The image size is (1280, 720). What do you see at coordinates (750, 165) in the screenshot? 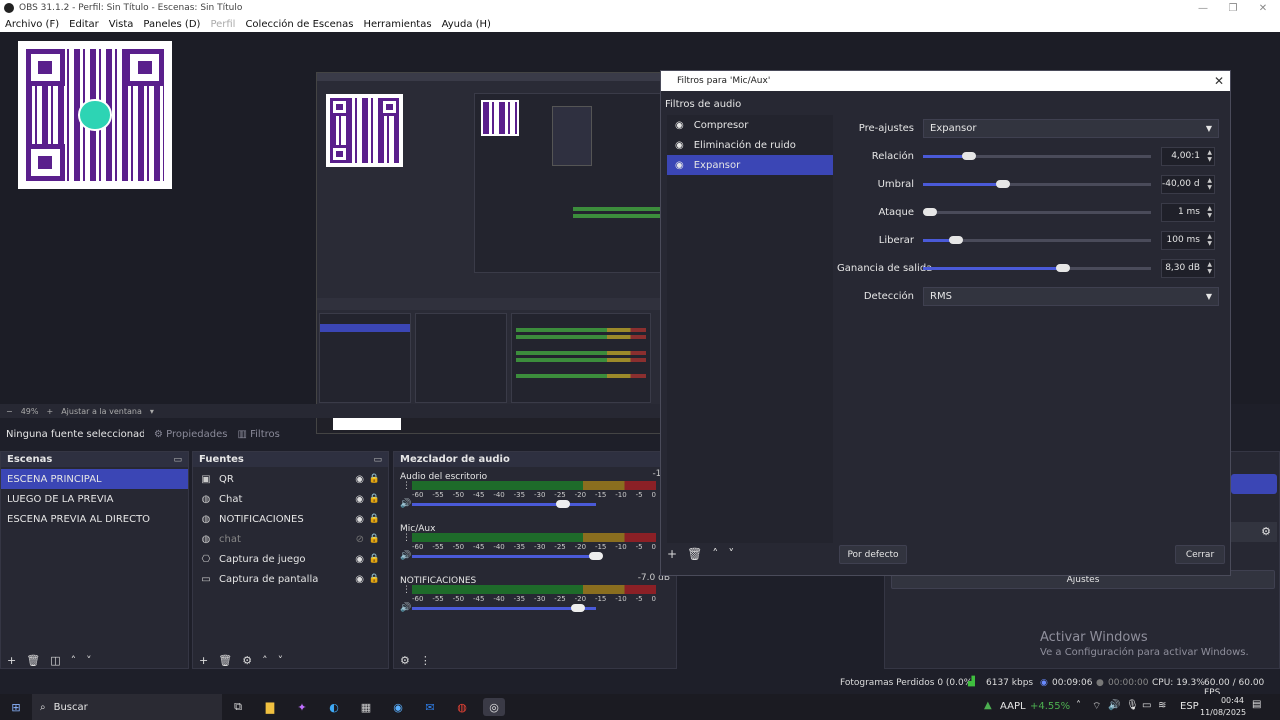
I see `filter-item: ◉ Expansor` at bounding box center [750, 165].